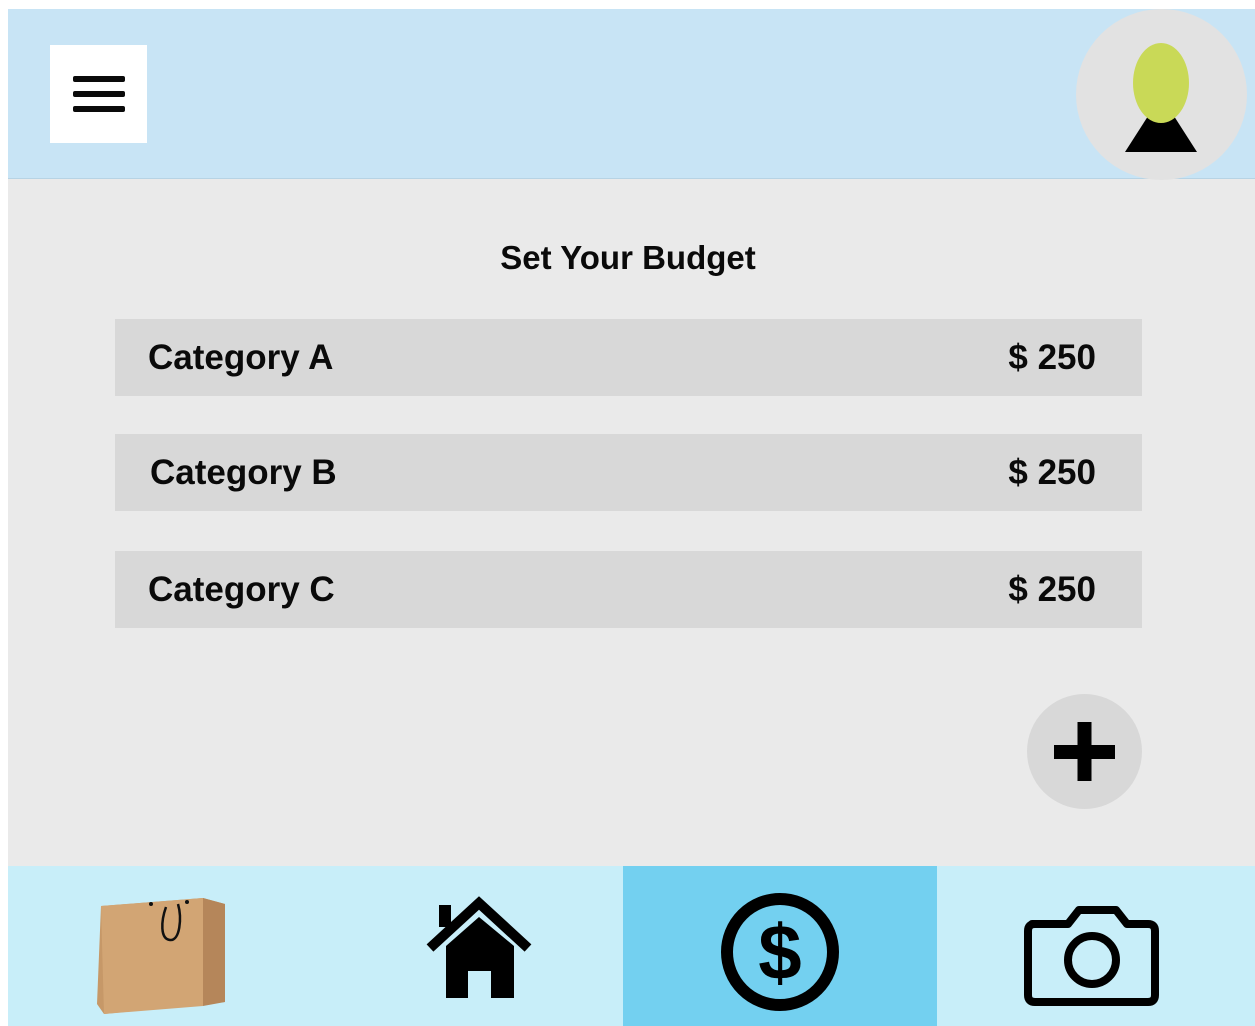  What do you see at coordinates (628, 589) in the screenshot?
I see `category-row-c: Category C $ 250` at bounding box center [628, 589].